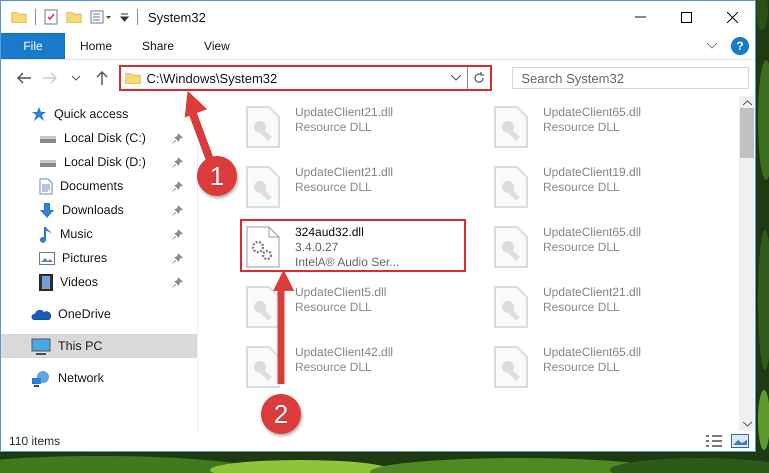 Image resolution: width=769 pixels, height=473 pixels. What do you see at coordinates (39, 114) in the screenshot?
I see `star-icon` at bounding box center [39, 114].